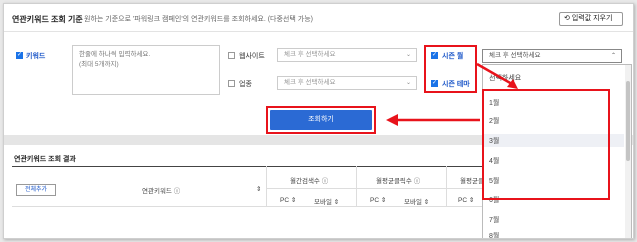 The image size is (637, 242). I want to click on arrow-head-search, so click(392, 120).